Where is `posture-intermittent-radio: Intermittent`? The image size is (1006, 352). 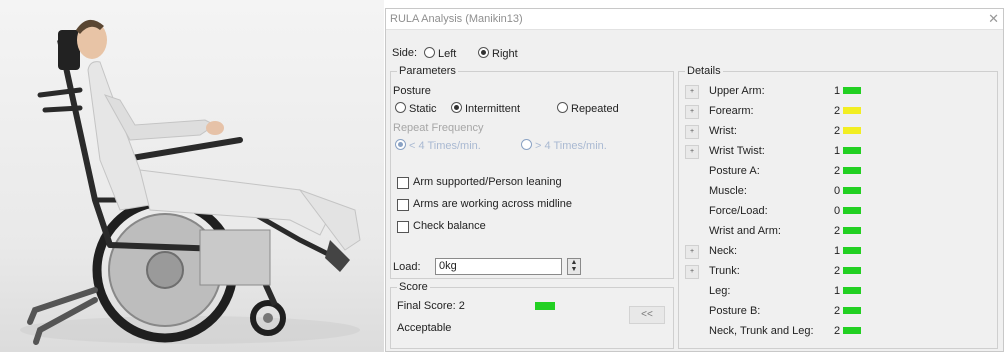
posture-intermittent-radio: Intermittent is located at coordinates (483, 108).